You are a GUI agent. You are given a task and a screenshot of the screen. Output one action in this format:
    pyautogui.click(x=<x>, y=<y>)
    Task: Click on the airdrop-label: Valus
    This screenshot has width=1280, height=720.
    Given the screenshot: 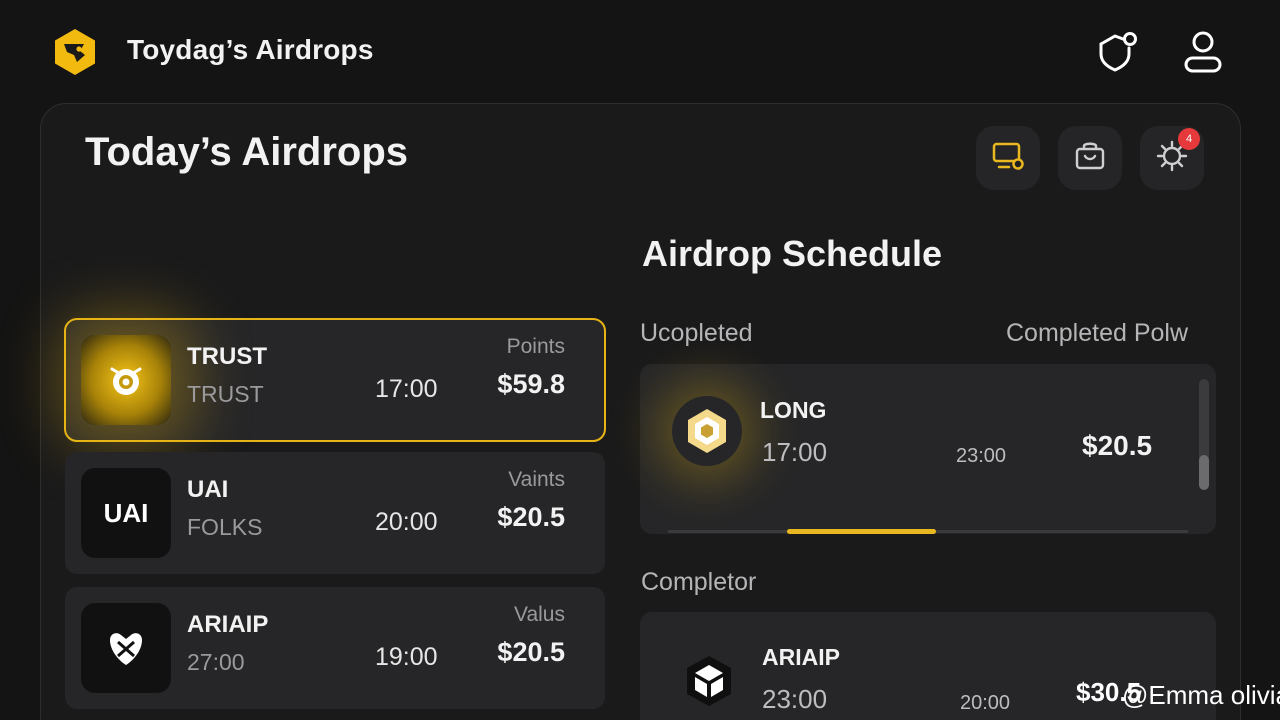 What is the action you would take?
    pyautogui.click(x=539, y=614)
    